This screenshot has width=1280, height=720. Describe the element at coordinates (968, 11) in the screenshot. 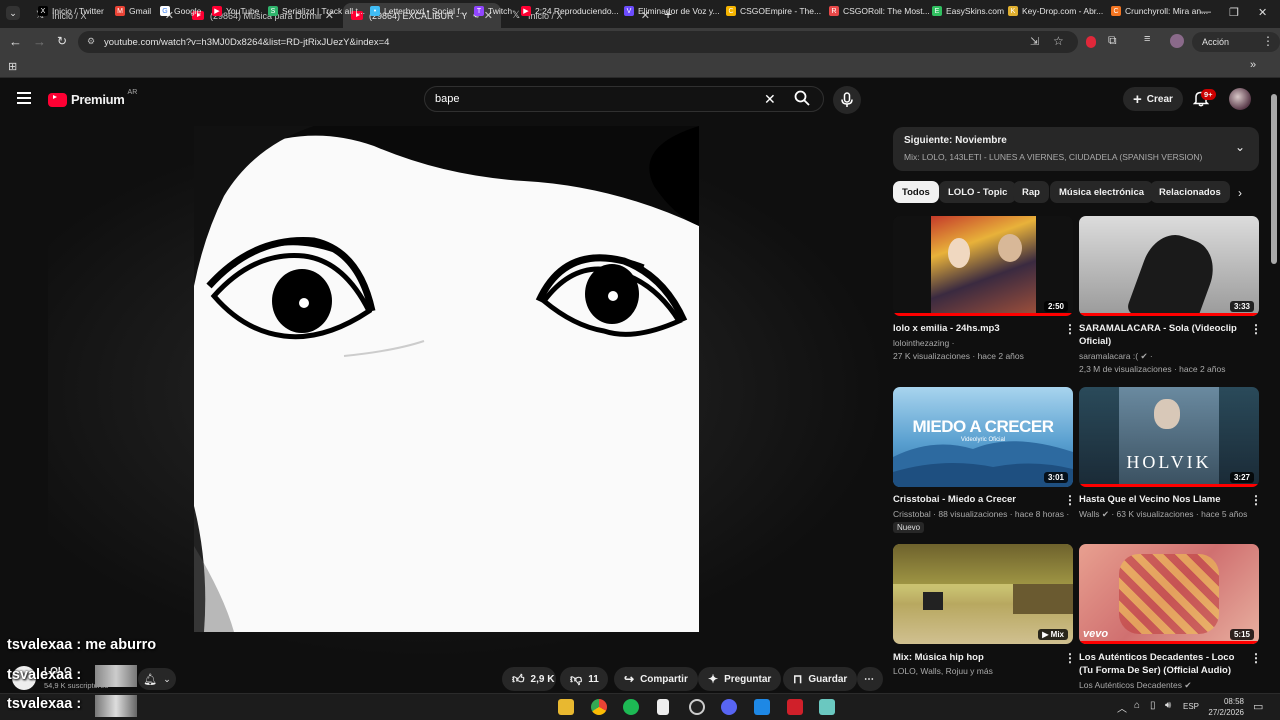

I see `bookmark-item: E EasySkins.com` at that location.